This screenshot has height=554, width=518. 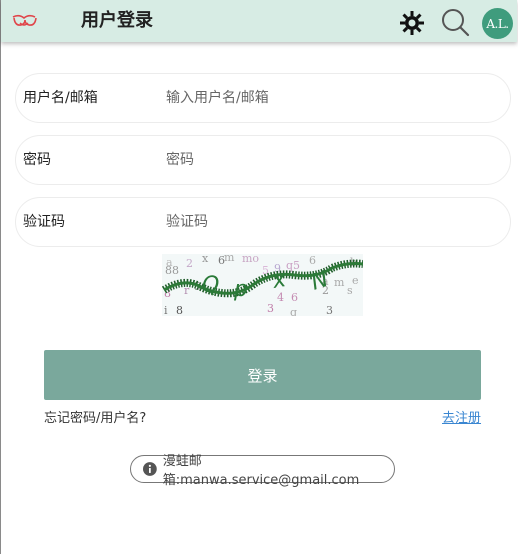 I want to click on app-header: 用户登录 A.L., so click(x=259, y=21).